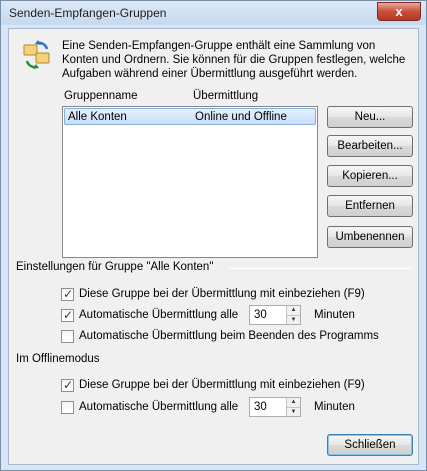  I want to click on online-on-exit-checkbox, so click(67, 336).